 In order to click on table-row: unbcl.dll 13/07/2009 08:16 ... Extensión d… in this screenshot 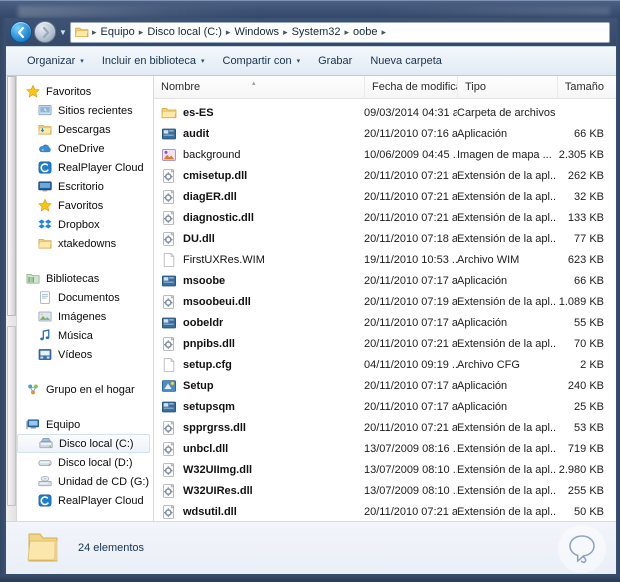, I will do `click(385, 448)`.